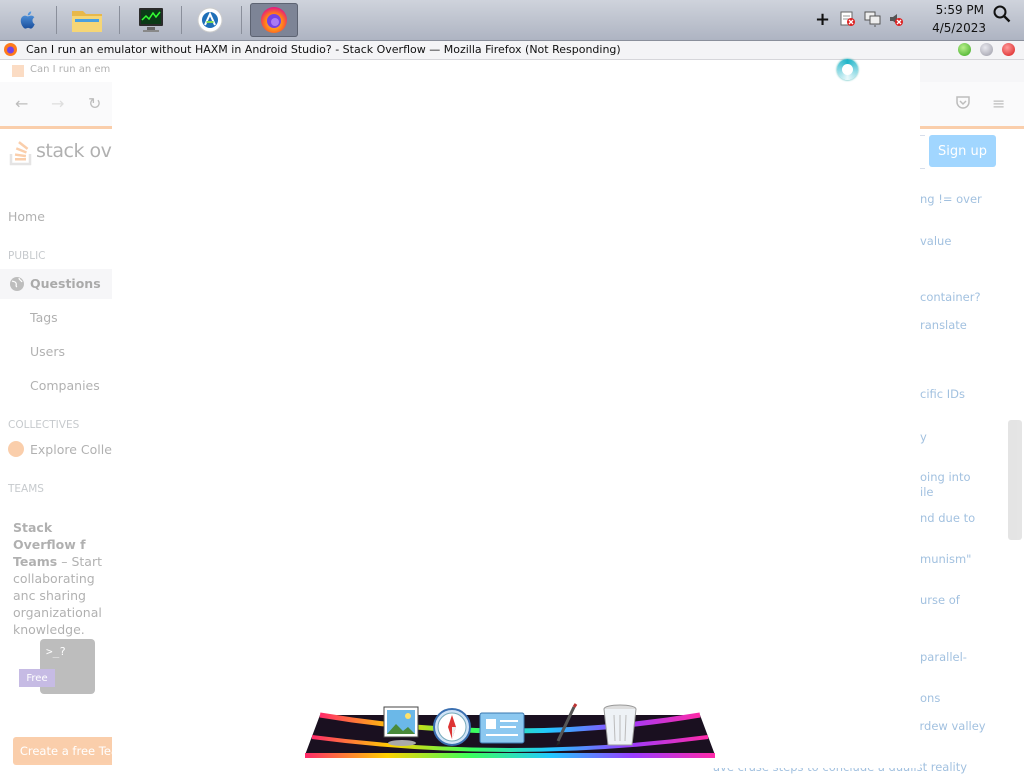  What do you see at coordinates (18, 71) in the screenshot?
I see `stackoverflow-favicon-icon` at bounding box center [18, 71].